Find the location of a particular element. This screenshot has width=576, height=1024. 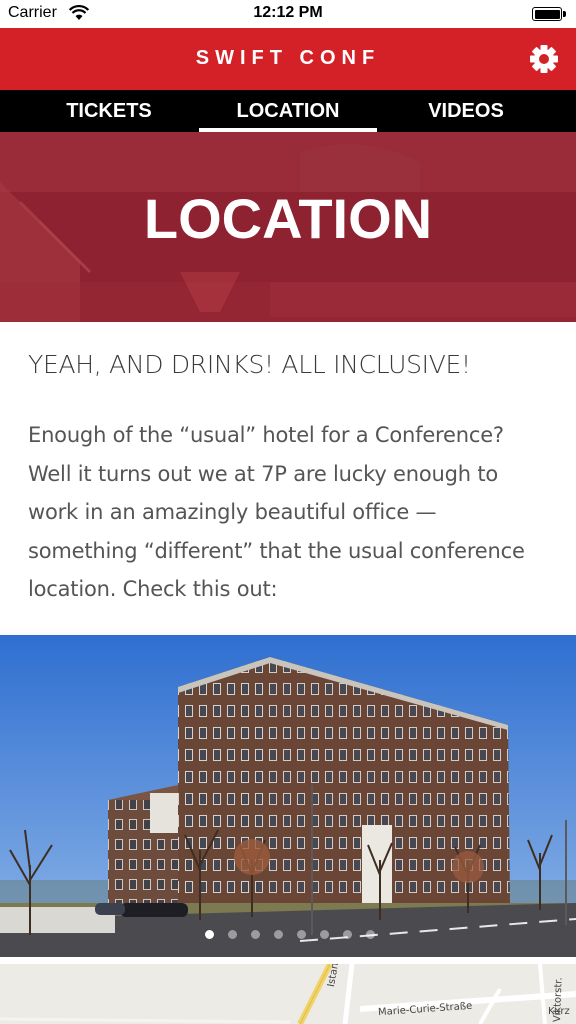

separator is located at coordinates (288, 960).